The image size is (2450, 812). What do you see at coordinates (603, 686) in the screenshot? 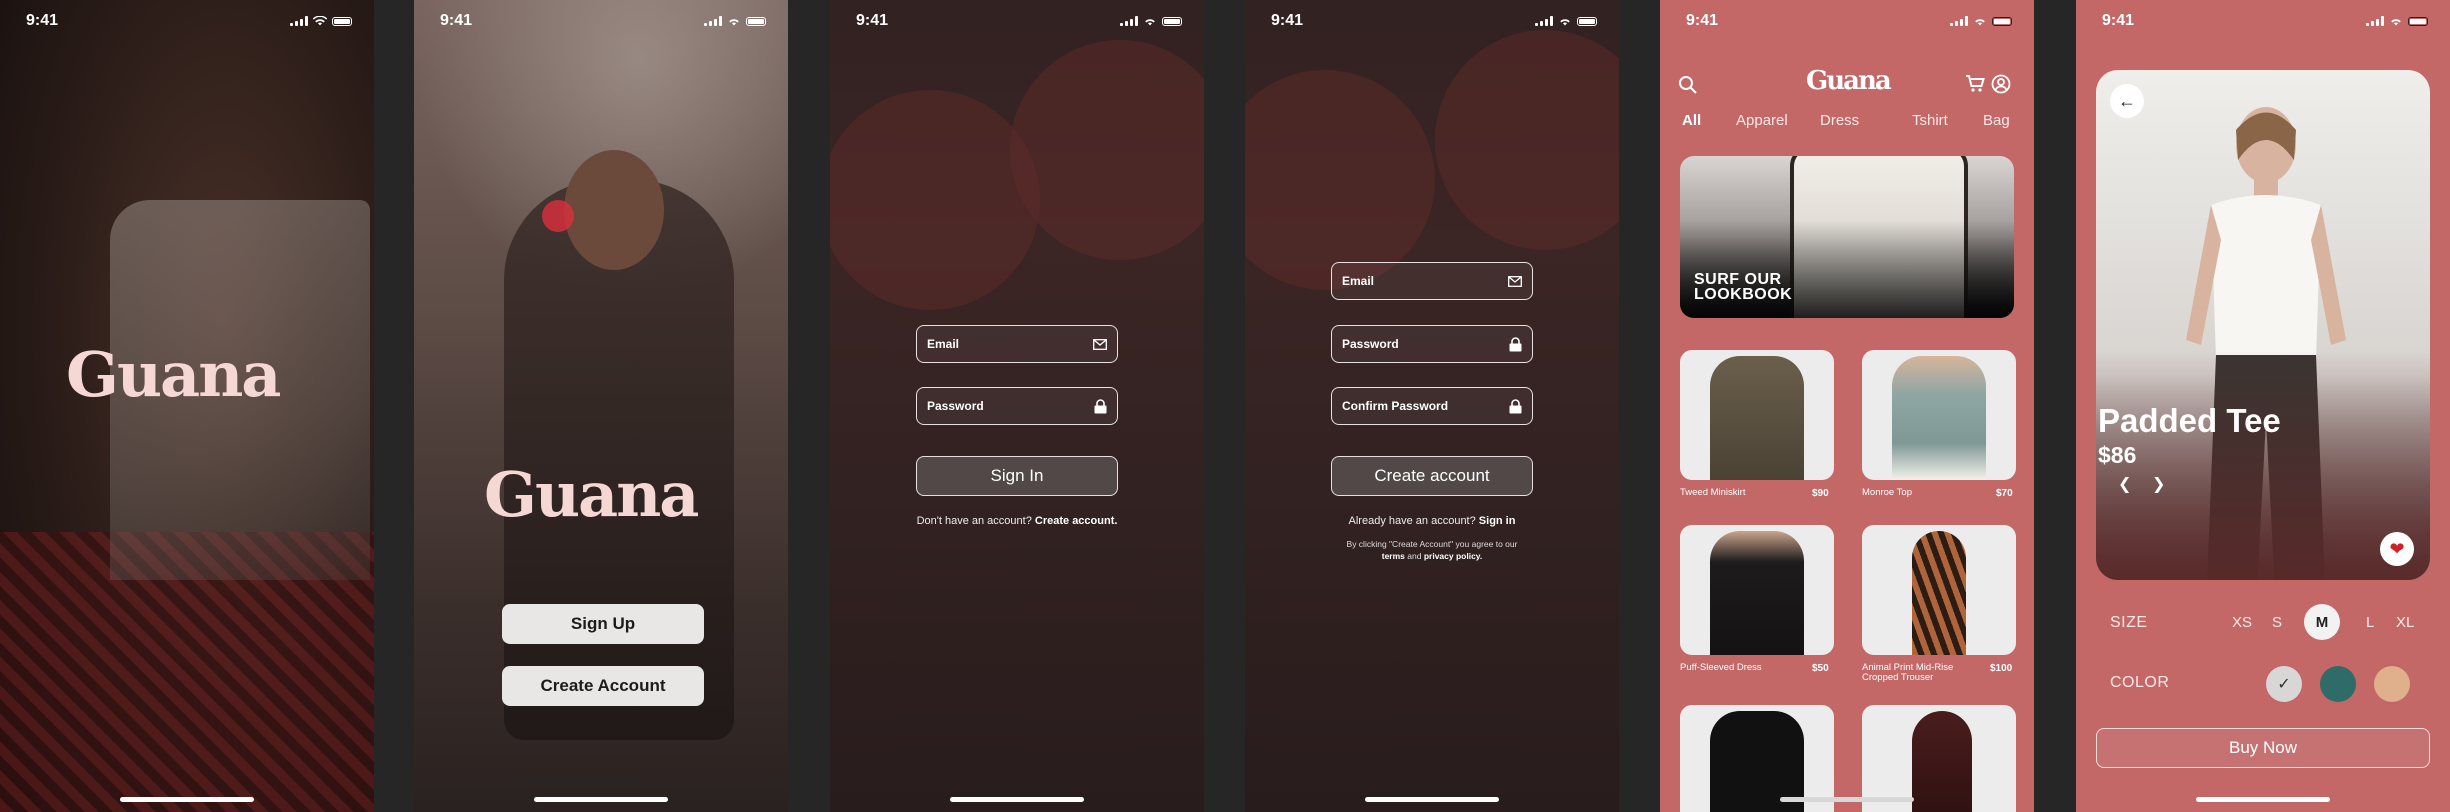
I see `create-account-button: Create Account` at bounding box center [603, 686].